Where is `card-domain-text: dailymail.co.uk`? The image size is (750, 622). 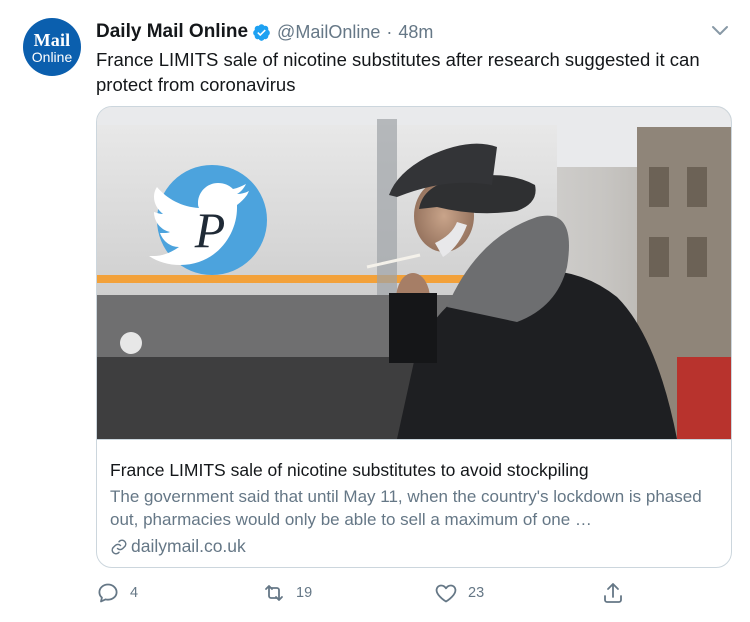 card-domain-text: dailymail.co.uk is located at coordinates (188, 546).